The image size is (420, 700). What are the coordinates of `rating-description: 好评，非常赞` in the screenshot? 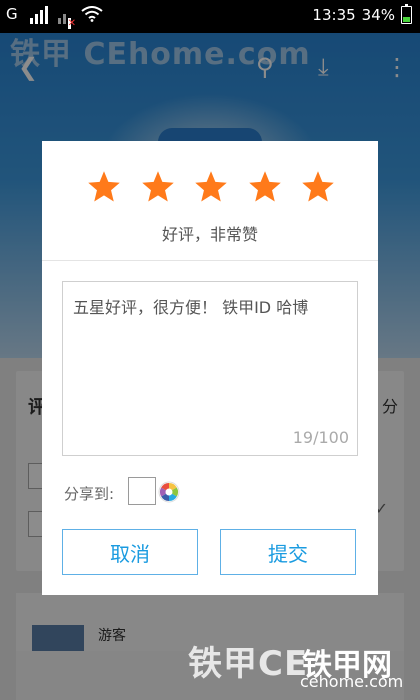 It's located at (209, 234).